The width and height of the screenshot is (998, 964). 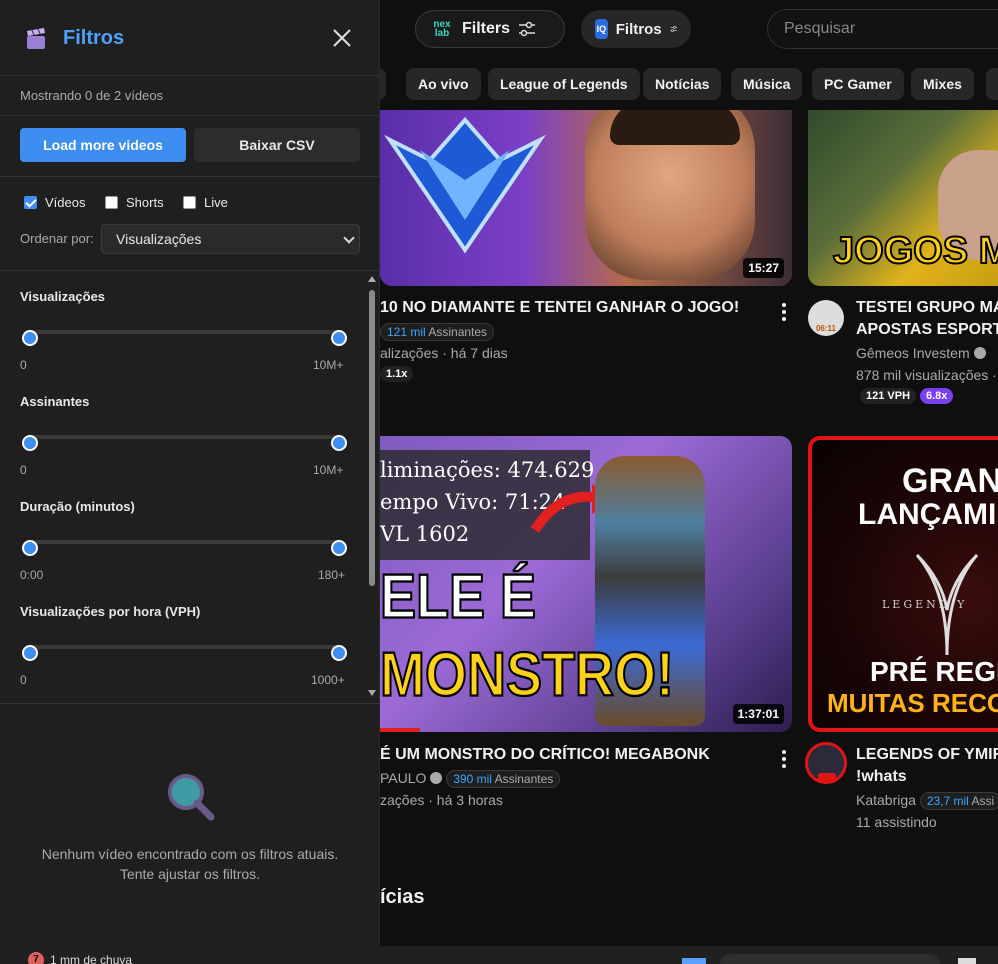 What do you see at coordinates (190, 38) in the screenshot?
I see `panel-header: Filtros` at bounding box center [190, 38].